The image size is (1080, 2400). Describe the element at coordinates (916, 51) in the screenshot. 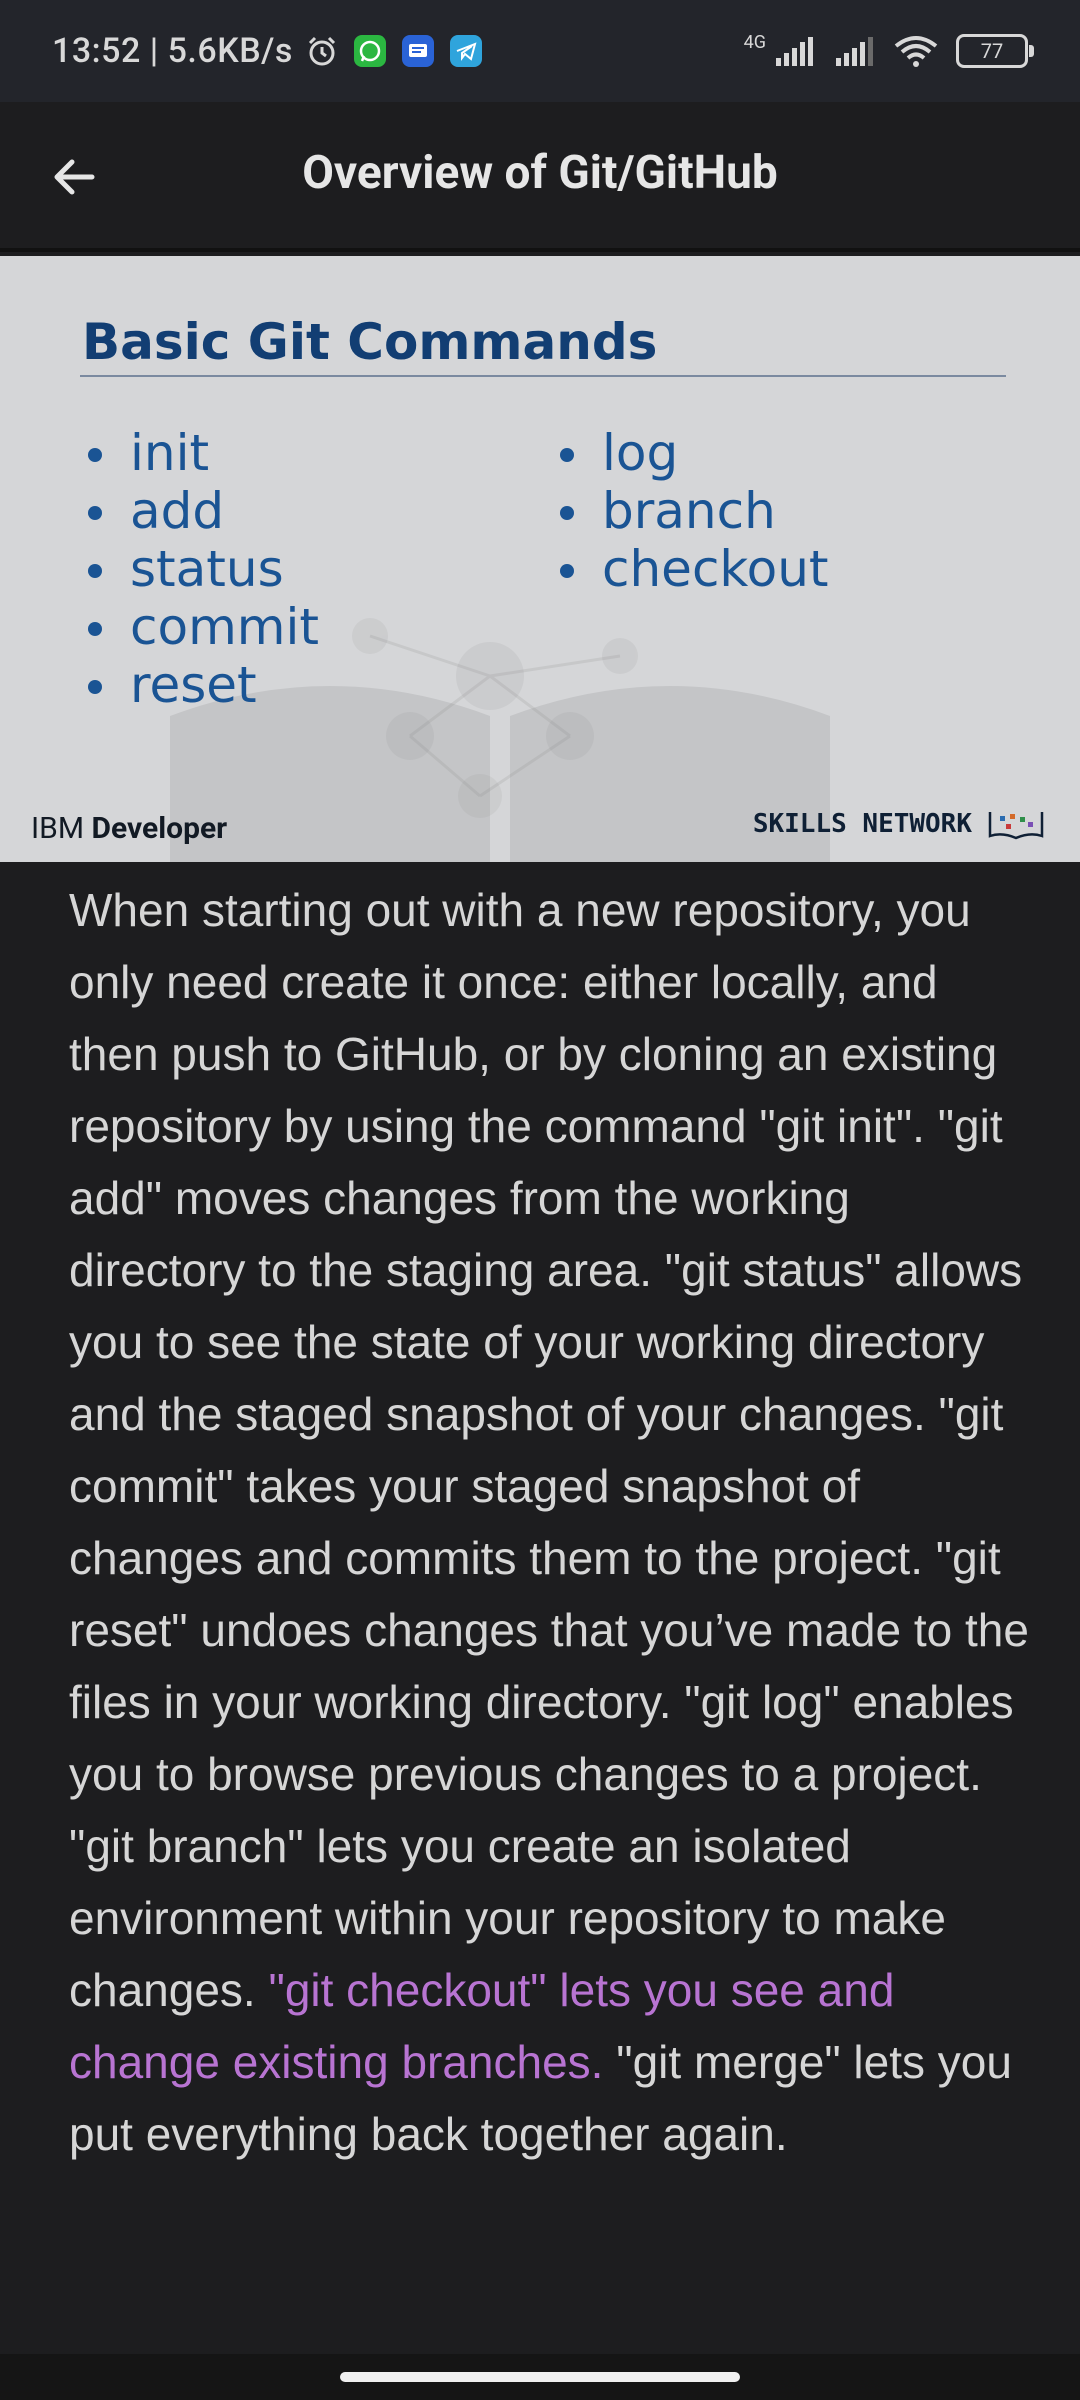

I see `wifi-icon` at that location.